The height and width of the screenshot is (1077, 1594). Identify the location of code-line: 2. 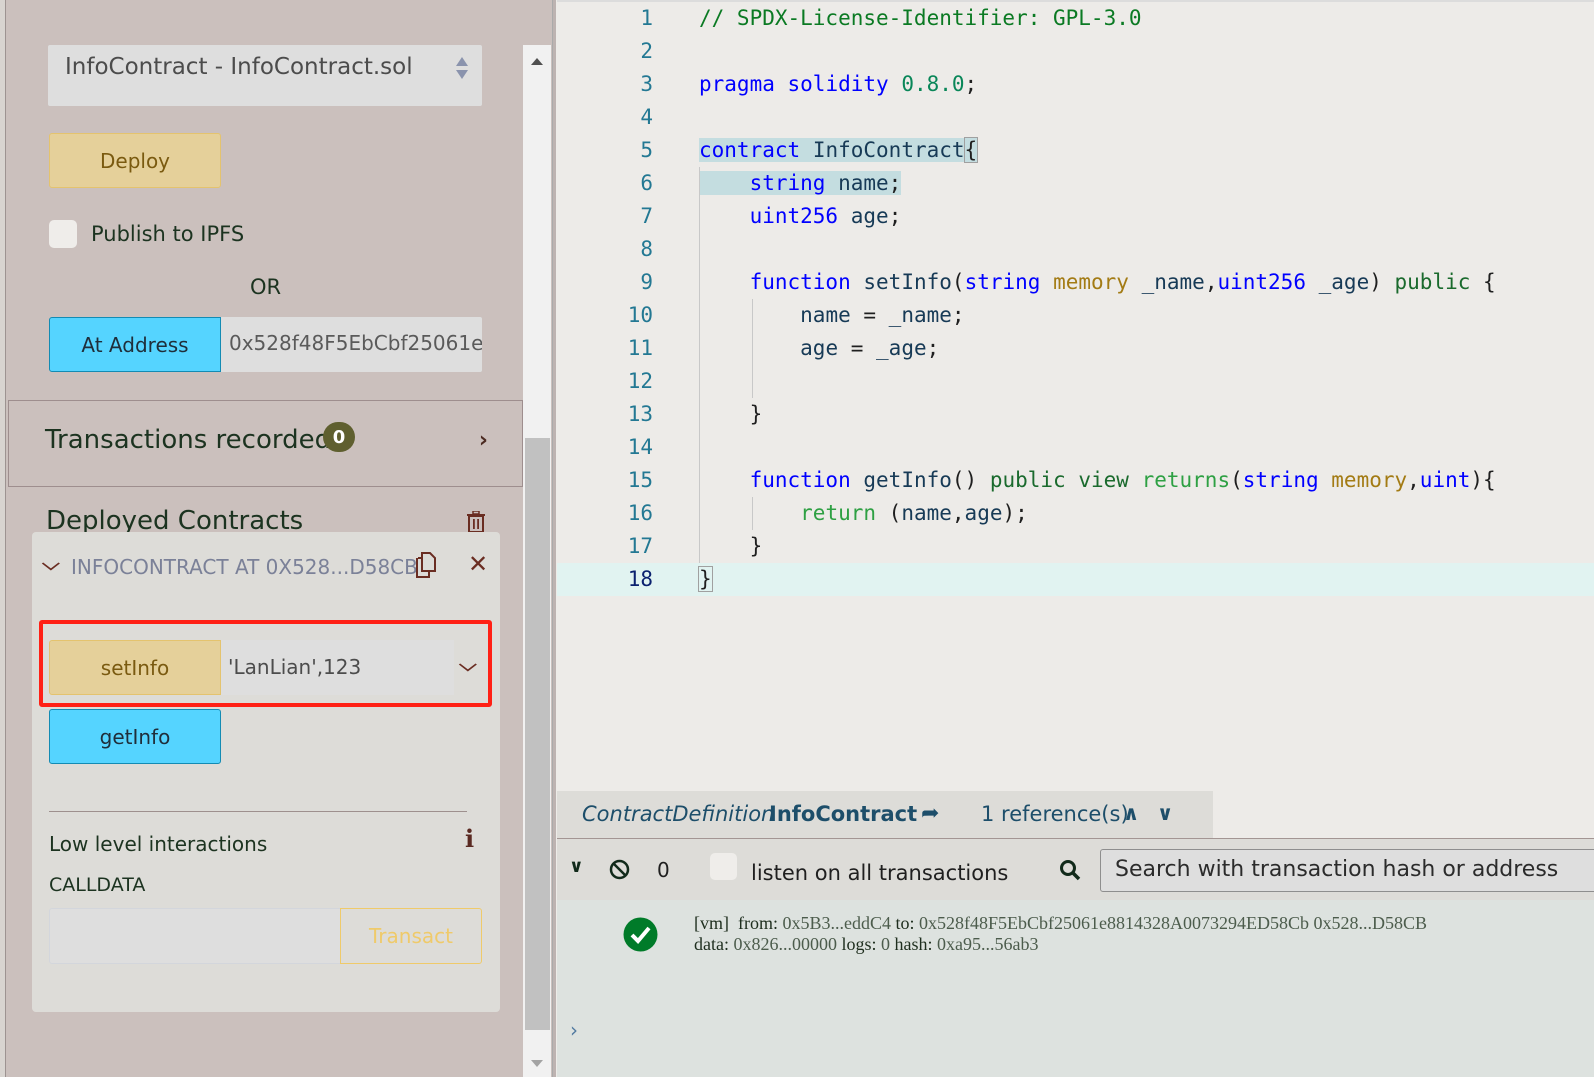
(1075, 51).